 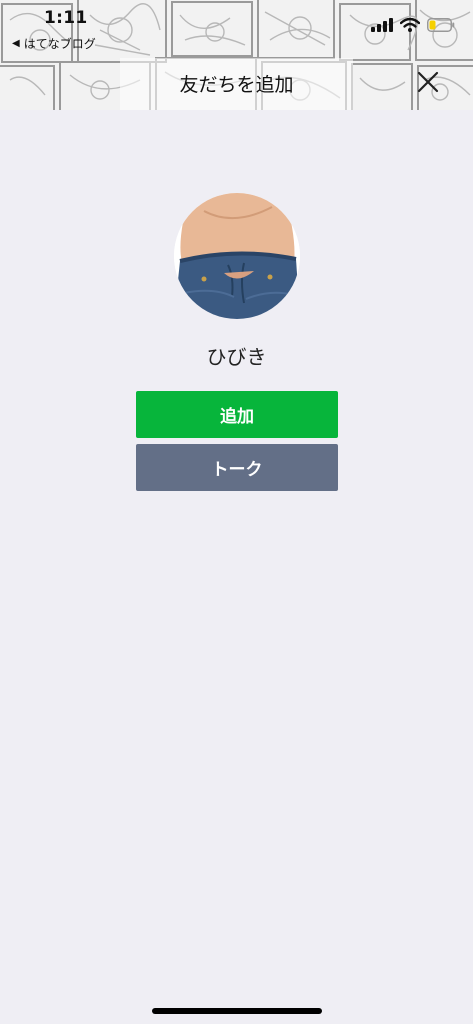 I want to click on signal-icon, so click(x=382, y=25).